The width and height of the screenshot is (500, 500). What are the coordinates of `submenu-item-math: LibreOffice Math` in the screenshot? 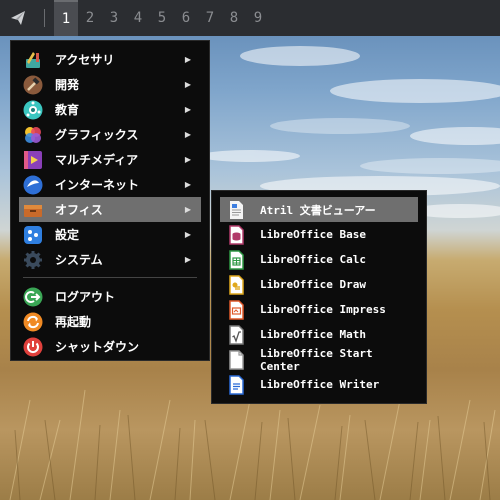 It's located at (319, 334).